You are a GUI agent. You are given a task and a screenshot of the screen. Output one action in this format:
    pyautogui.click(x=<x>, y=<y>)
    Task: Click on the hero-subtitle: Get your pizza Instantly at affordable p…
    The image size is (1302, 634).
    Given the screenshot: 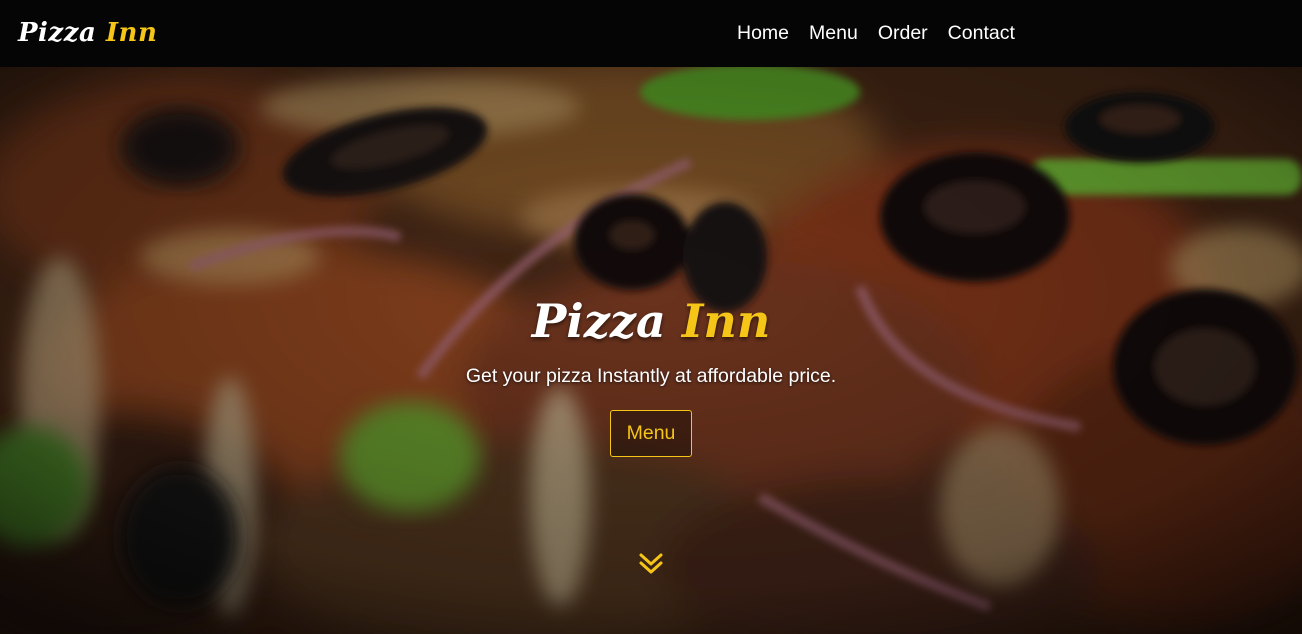 What is the action you would take?
    pyautogui.click(x=651, y=376)
    